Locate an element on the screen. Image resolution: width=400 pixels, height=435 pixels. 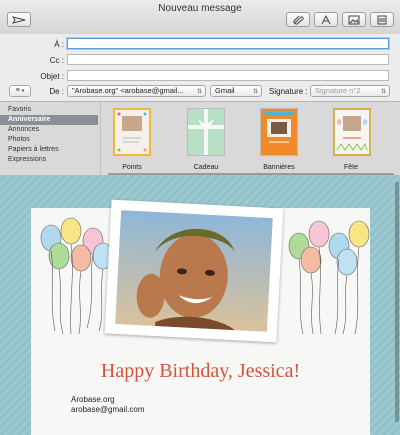
signature-popup: Signature n°2 ⇅ is located at coordinates (350, 91).